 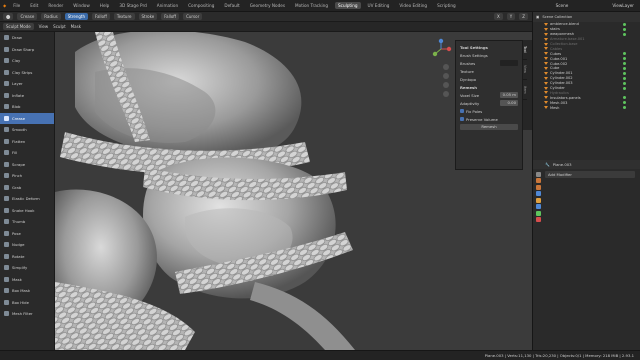 I want to click on zoom-icon, so click(x=446, y=67).